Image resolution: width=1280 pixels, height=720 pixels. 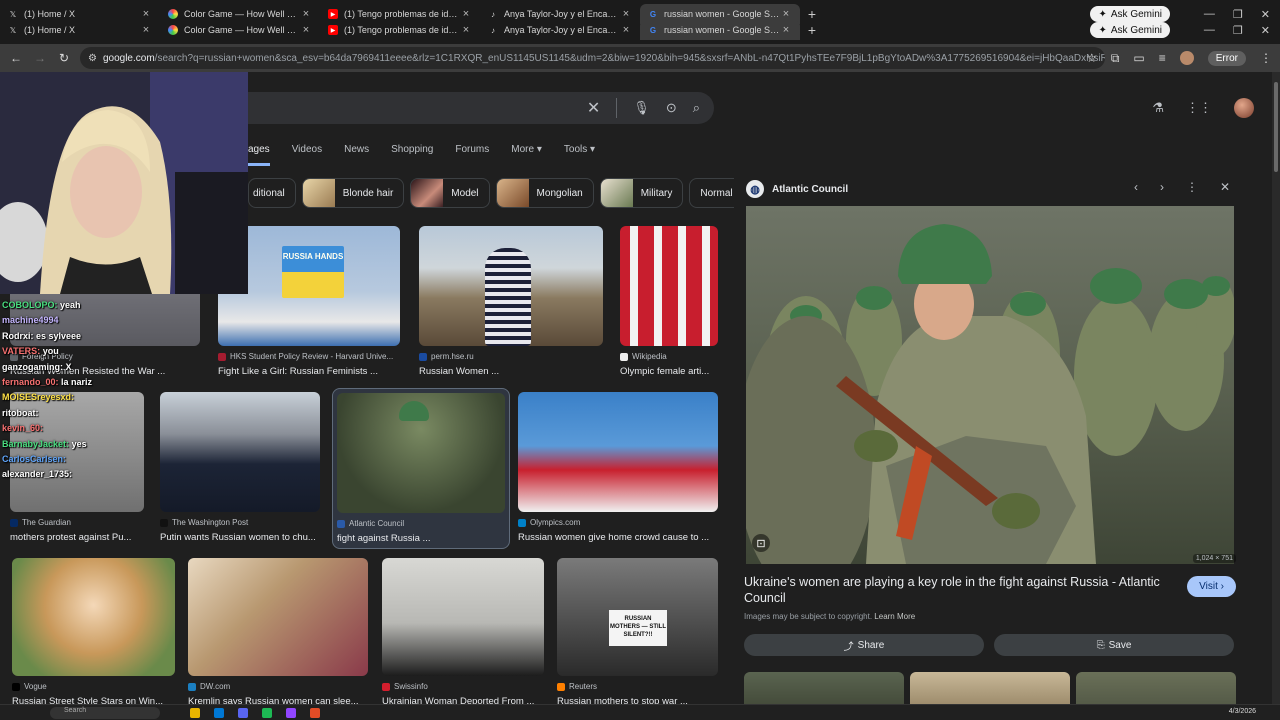 I want to click on media-icon: ≡, so click(x=1162, y=58).